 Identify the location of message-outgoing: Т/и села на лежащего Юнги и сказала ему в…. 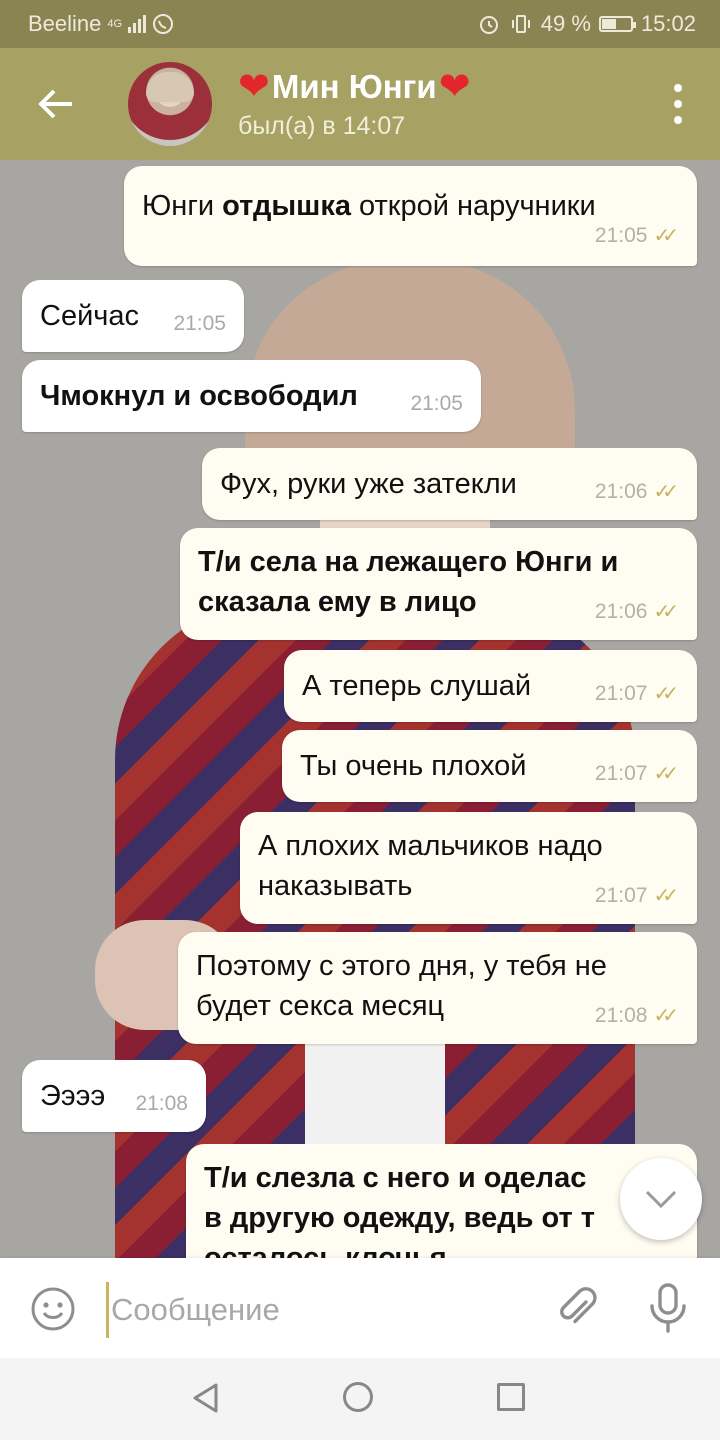
(438, 584).